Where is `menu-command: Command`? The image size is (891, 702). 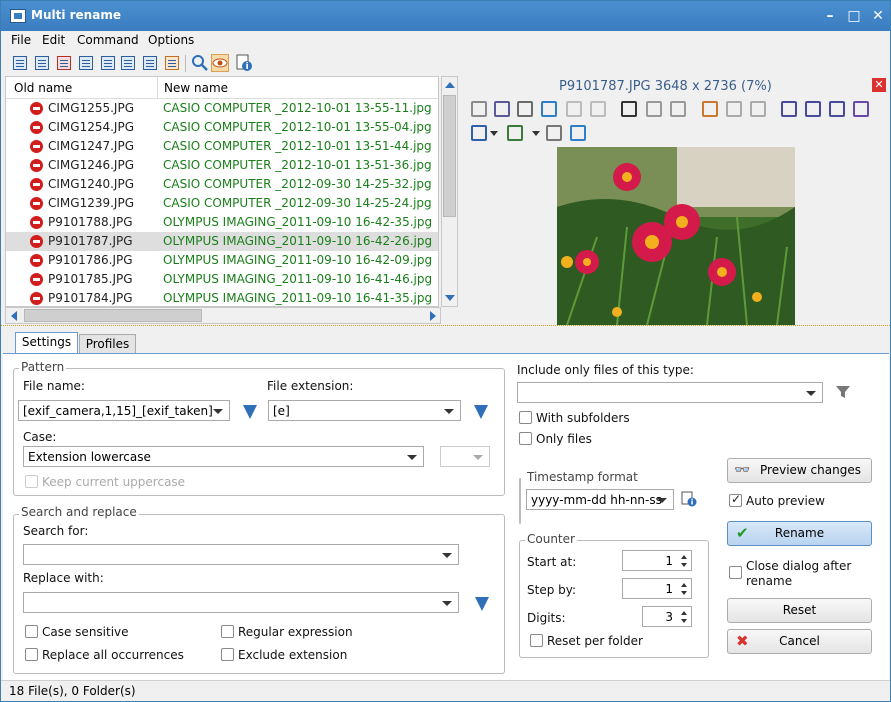
menu-command: Command is located at coordinates (108, 40).